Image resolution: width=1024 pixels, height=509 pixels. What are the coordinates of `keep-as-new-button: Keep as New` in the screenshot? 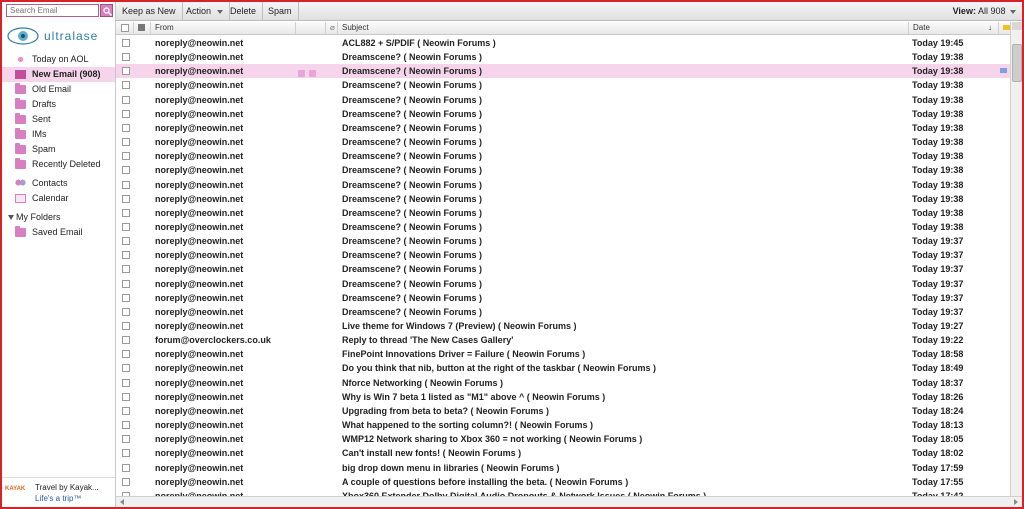 It's located at (149, 11).